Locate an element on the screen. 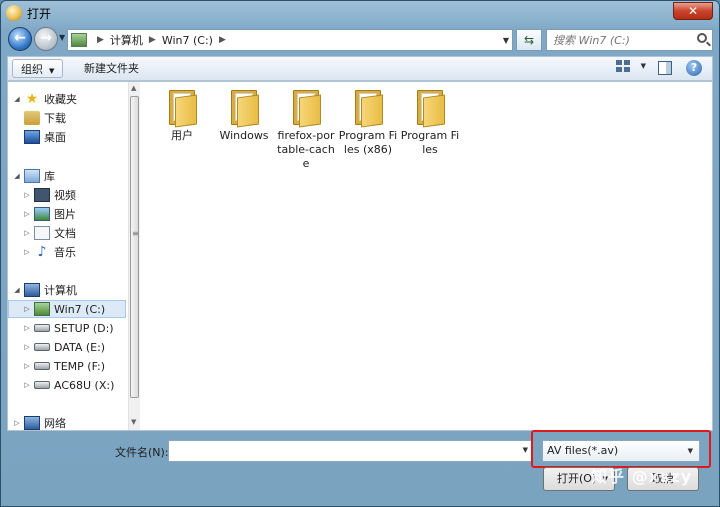  sidebar-item-pictures: ▷ 图片 is located at coordinates (67, 214).